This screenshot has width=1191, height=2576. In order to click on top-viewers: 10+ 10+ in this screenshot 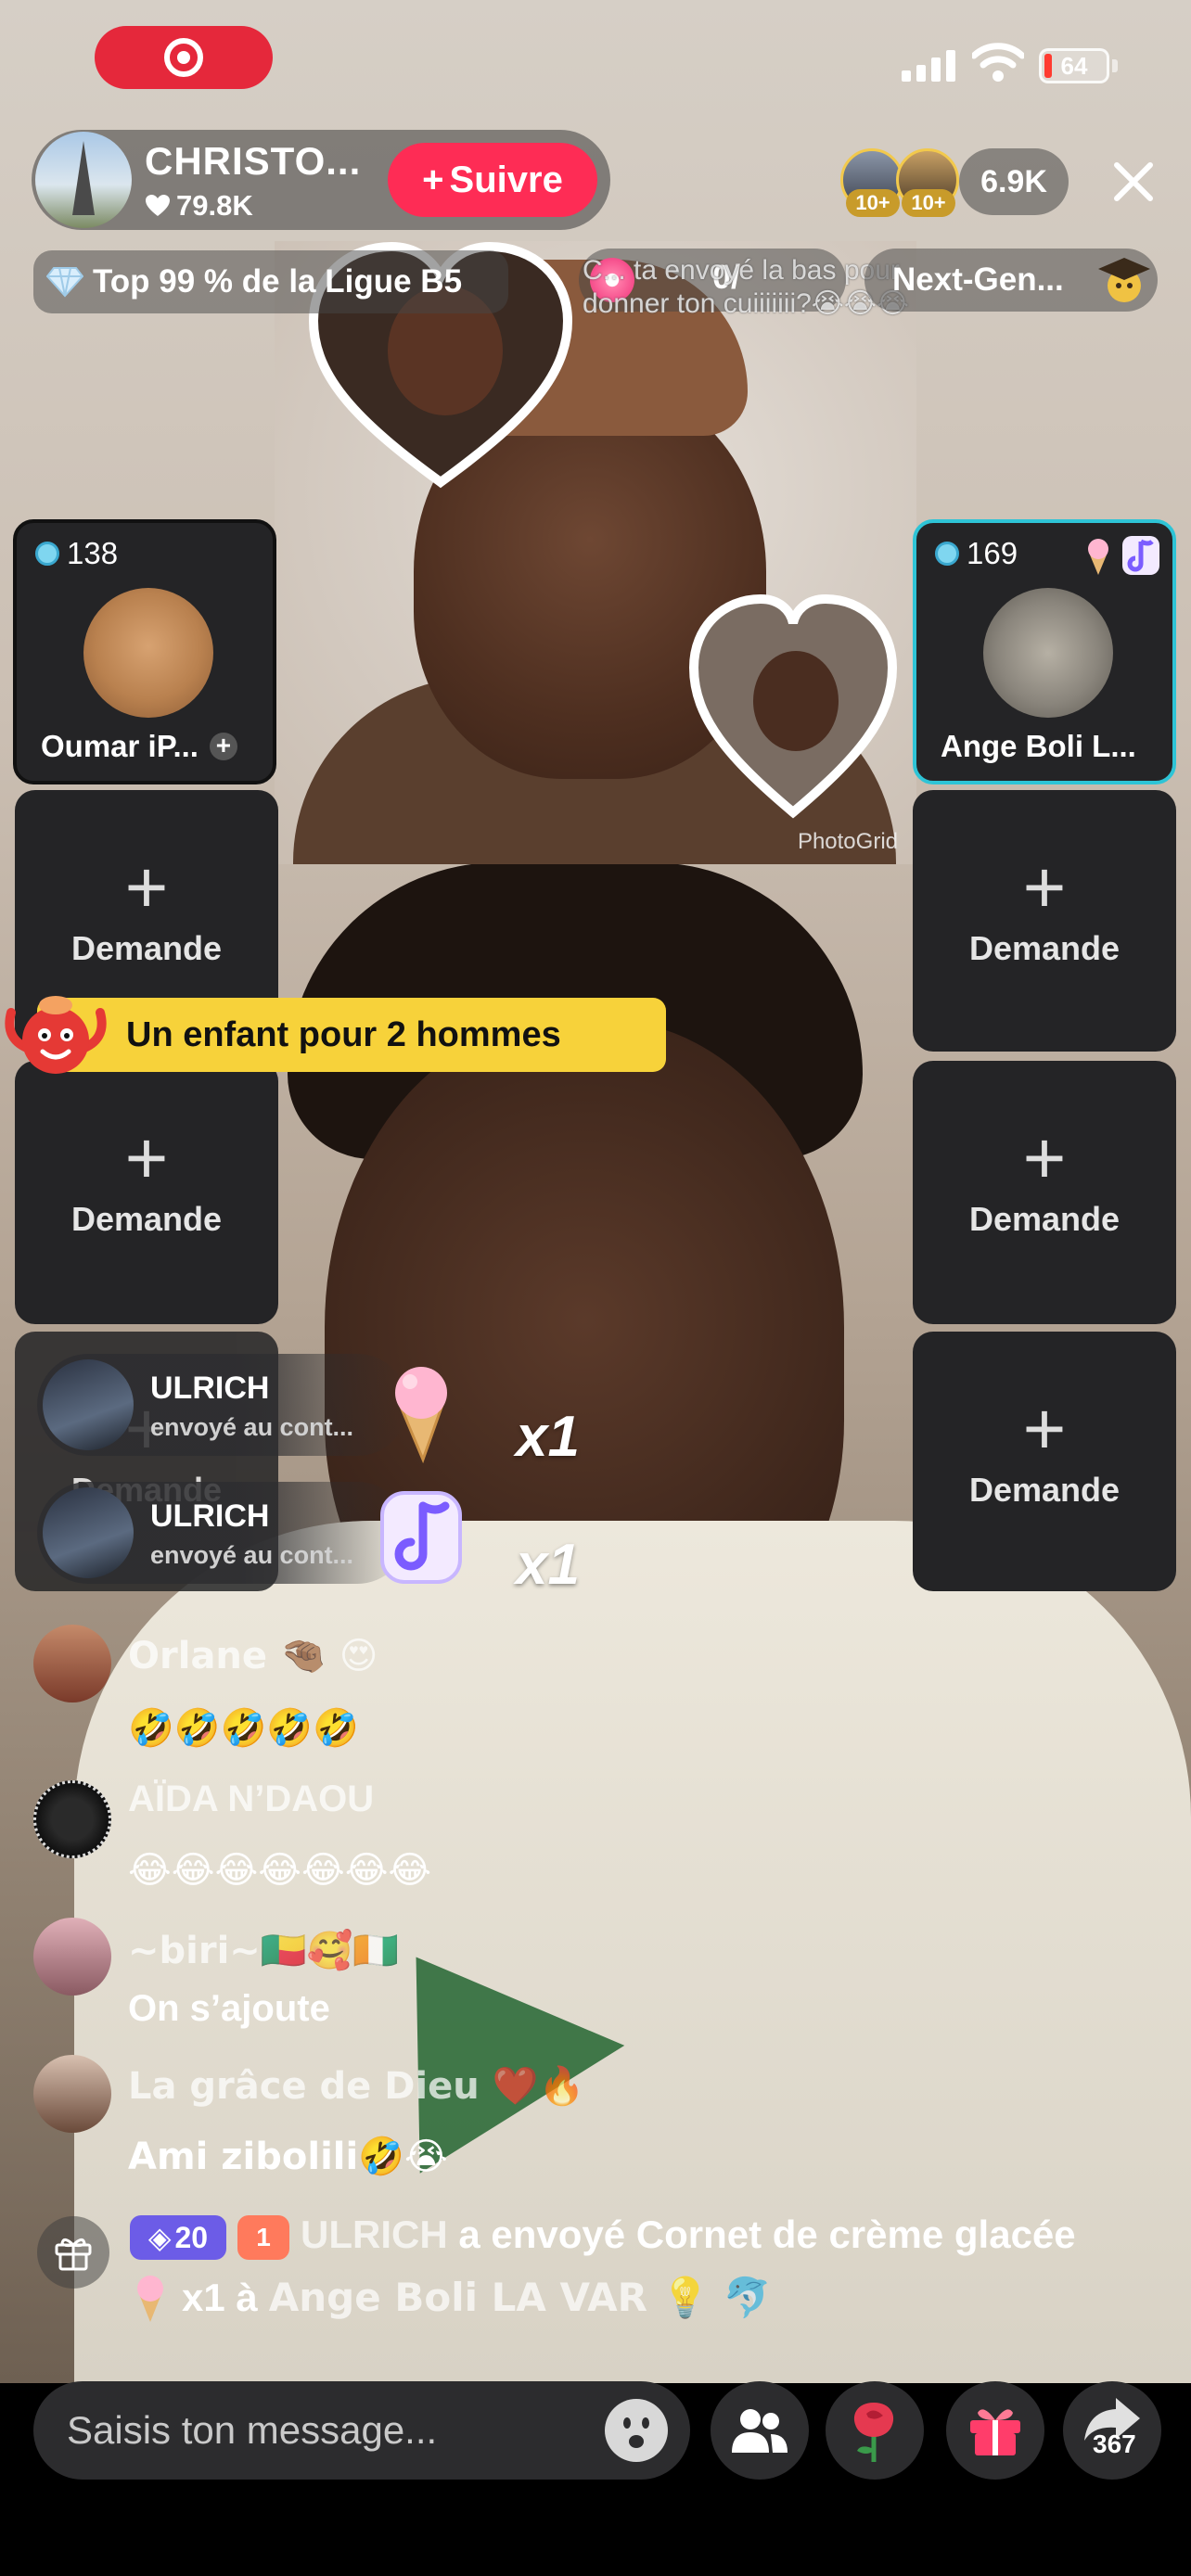, I will do `click(900, 182)`.